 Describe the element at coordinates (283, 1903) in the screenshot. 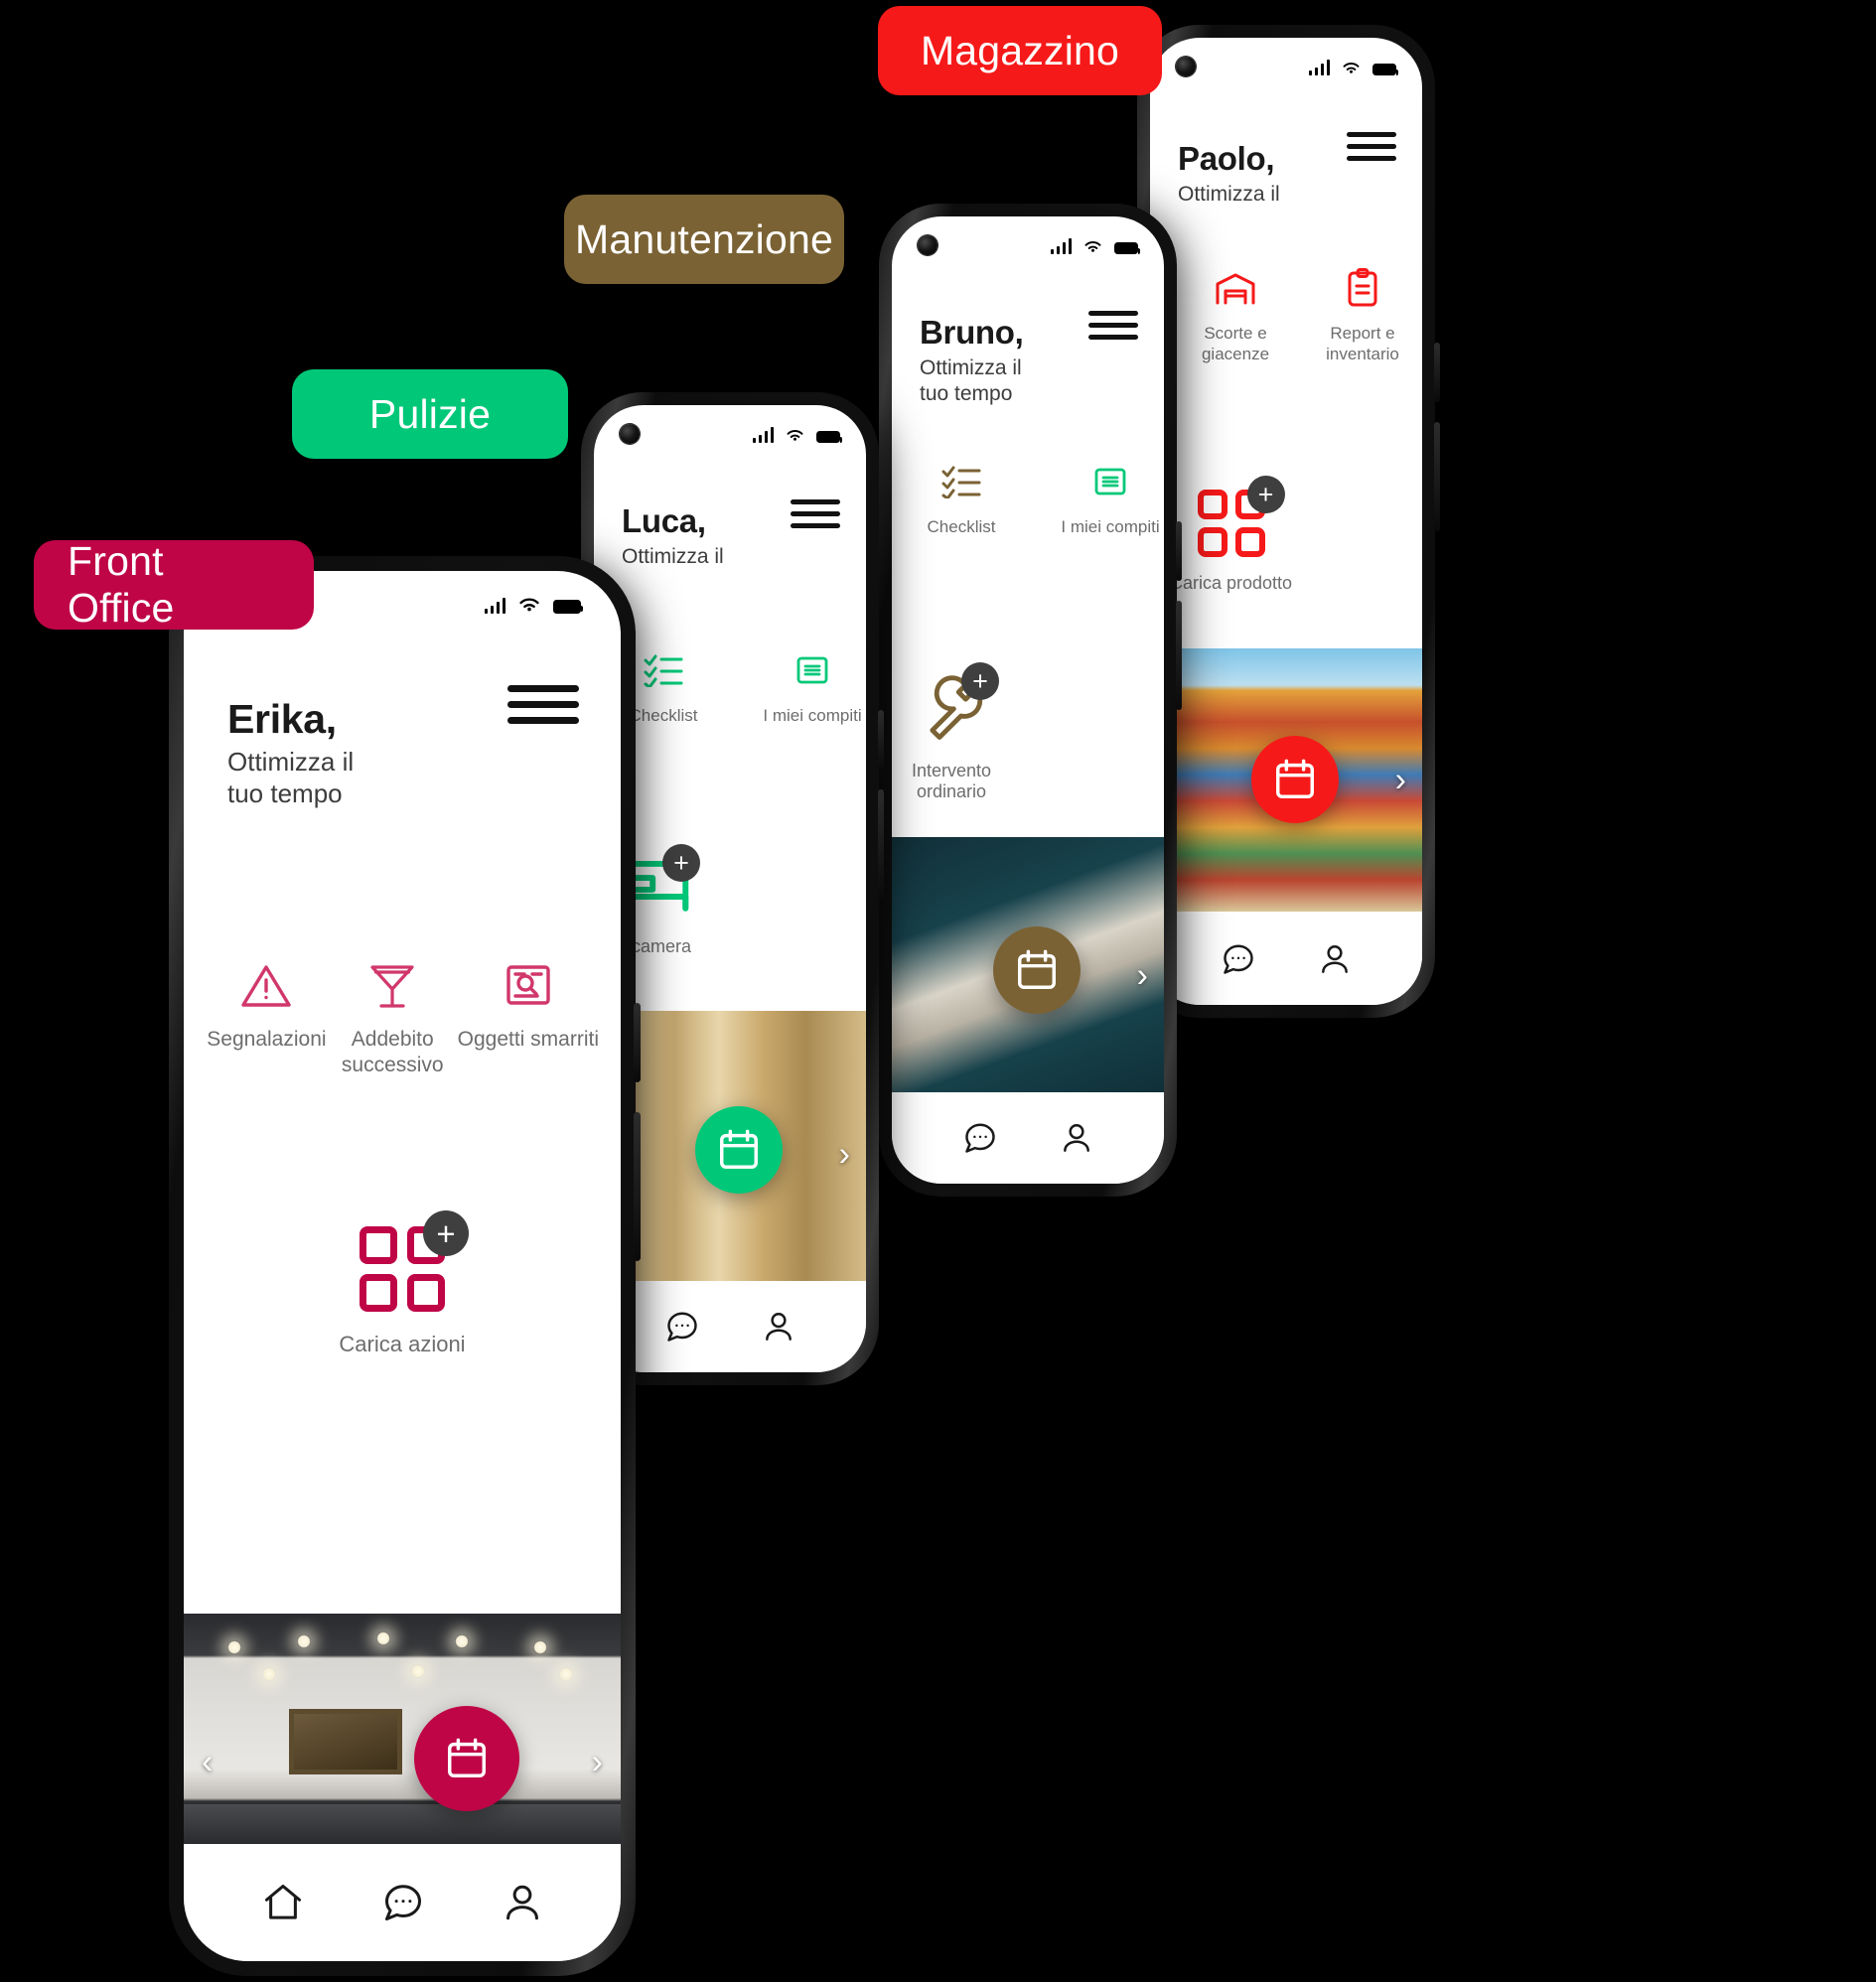

I see `home-icon` at that location.